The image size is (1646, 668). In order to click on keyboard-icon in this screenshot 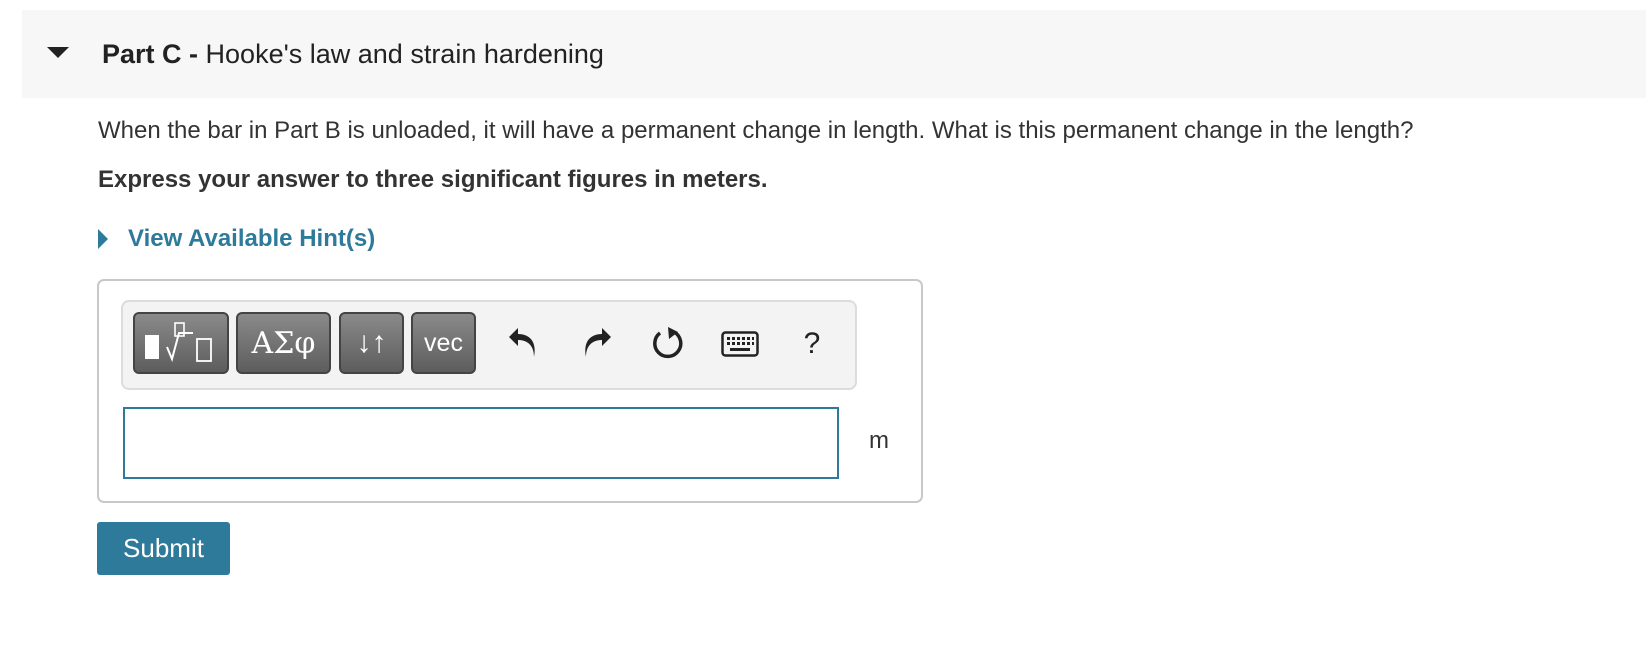, I will do `click(740, 344)`.